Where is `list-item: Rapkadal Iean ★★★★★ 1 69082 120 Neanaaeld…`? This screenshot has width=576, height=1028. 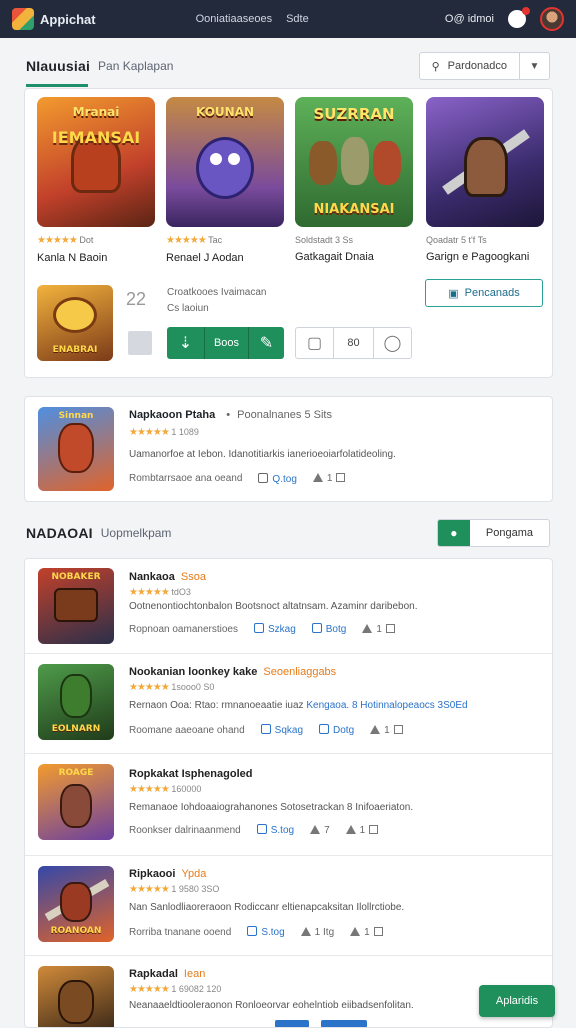 list-item: Rapkadal Iean ★★★★★ 1 69082 120 Neanaaeld… is located at coordinates (288, 991).